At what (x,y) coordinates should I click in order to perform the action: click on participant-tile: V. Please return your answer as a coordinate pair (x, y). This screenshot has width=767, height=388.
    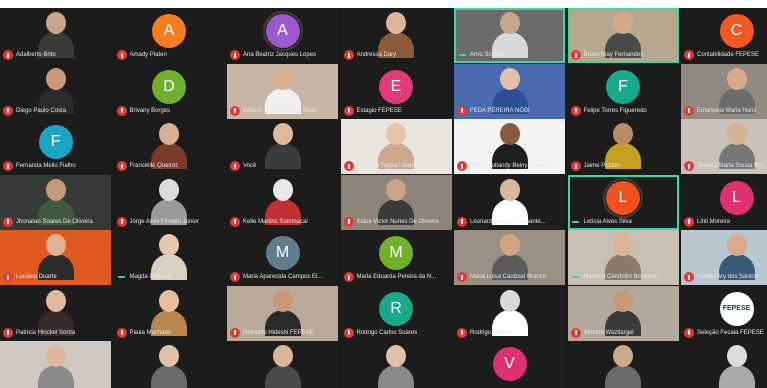
    Looking at the image, I should click on (509, 364).